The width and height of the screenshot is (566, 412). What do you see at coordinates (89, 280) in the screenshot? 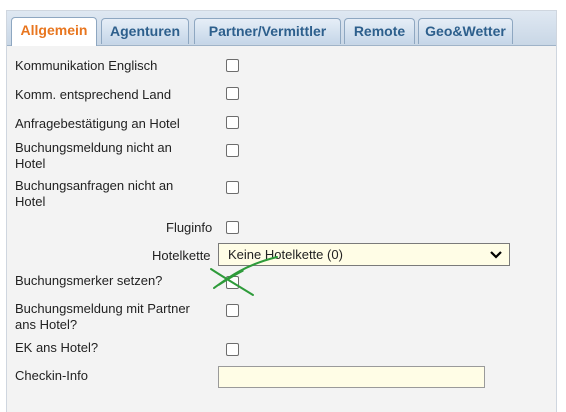
I see `buchungsmerker-label: Buchungsmerker setzen?` at bounding box center [89, 280].